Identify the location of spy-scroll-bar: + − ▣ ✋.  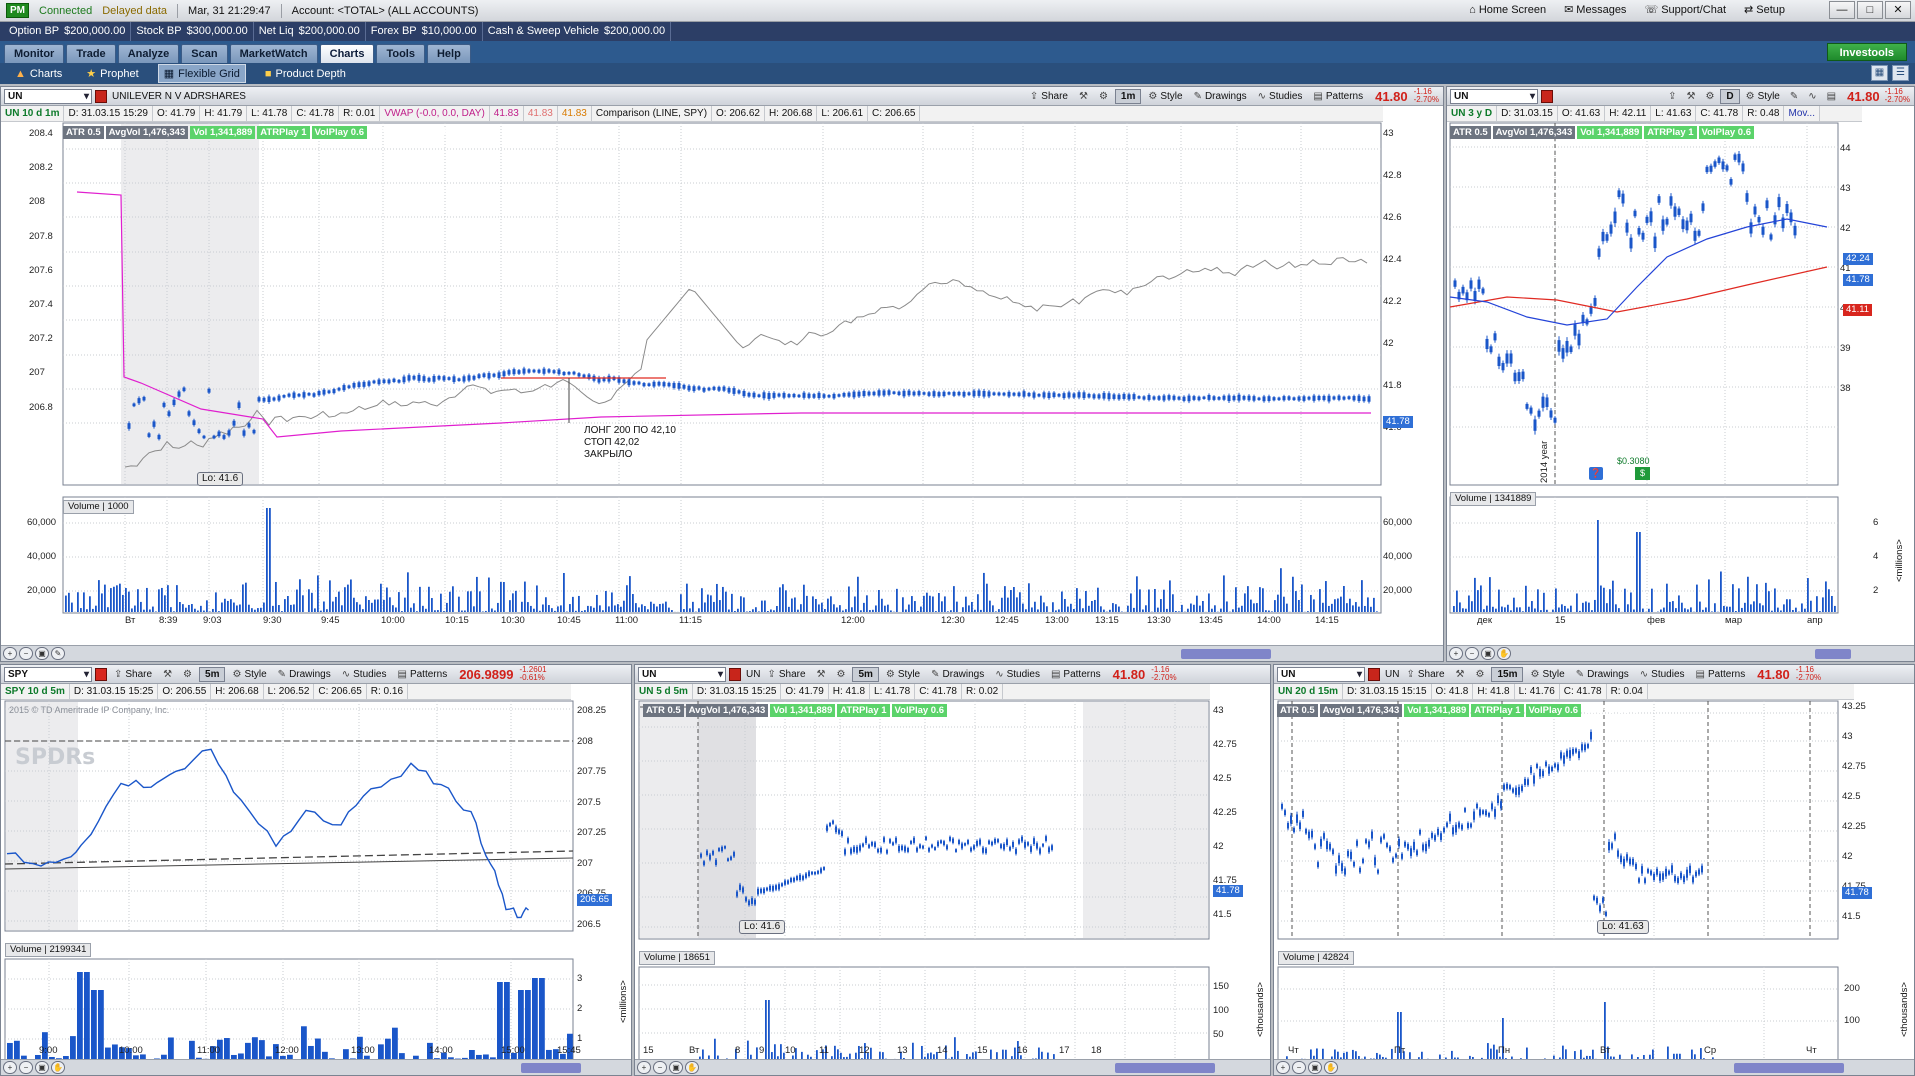
(316, 1067).